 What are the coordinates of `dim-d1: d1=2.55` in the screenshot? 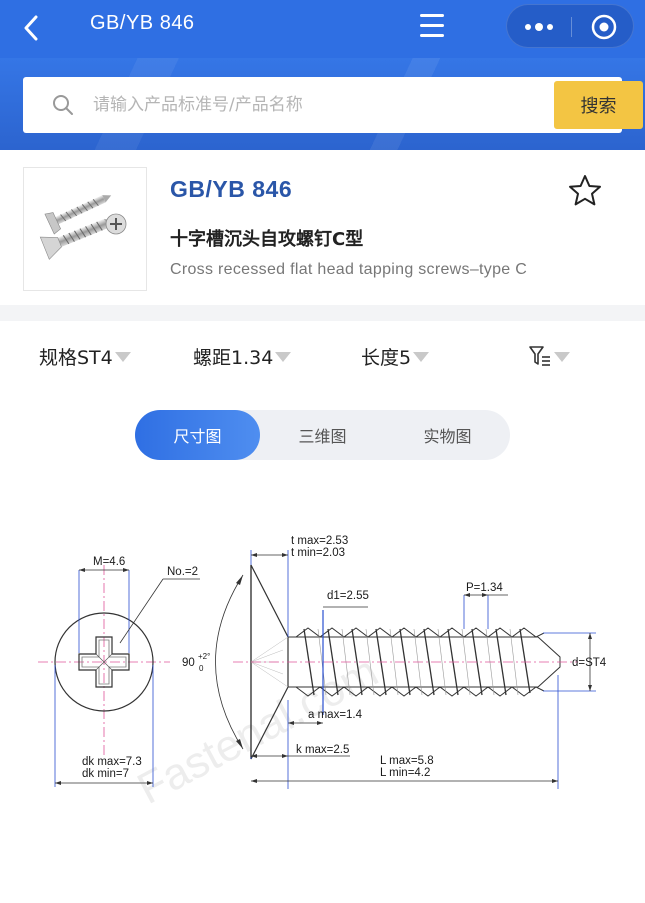 It's located at (348, 596).